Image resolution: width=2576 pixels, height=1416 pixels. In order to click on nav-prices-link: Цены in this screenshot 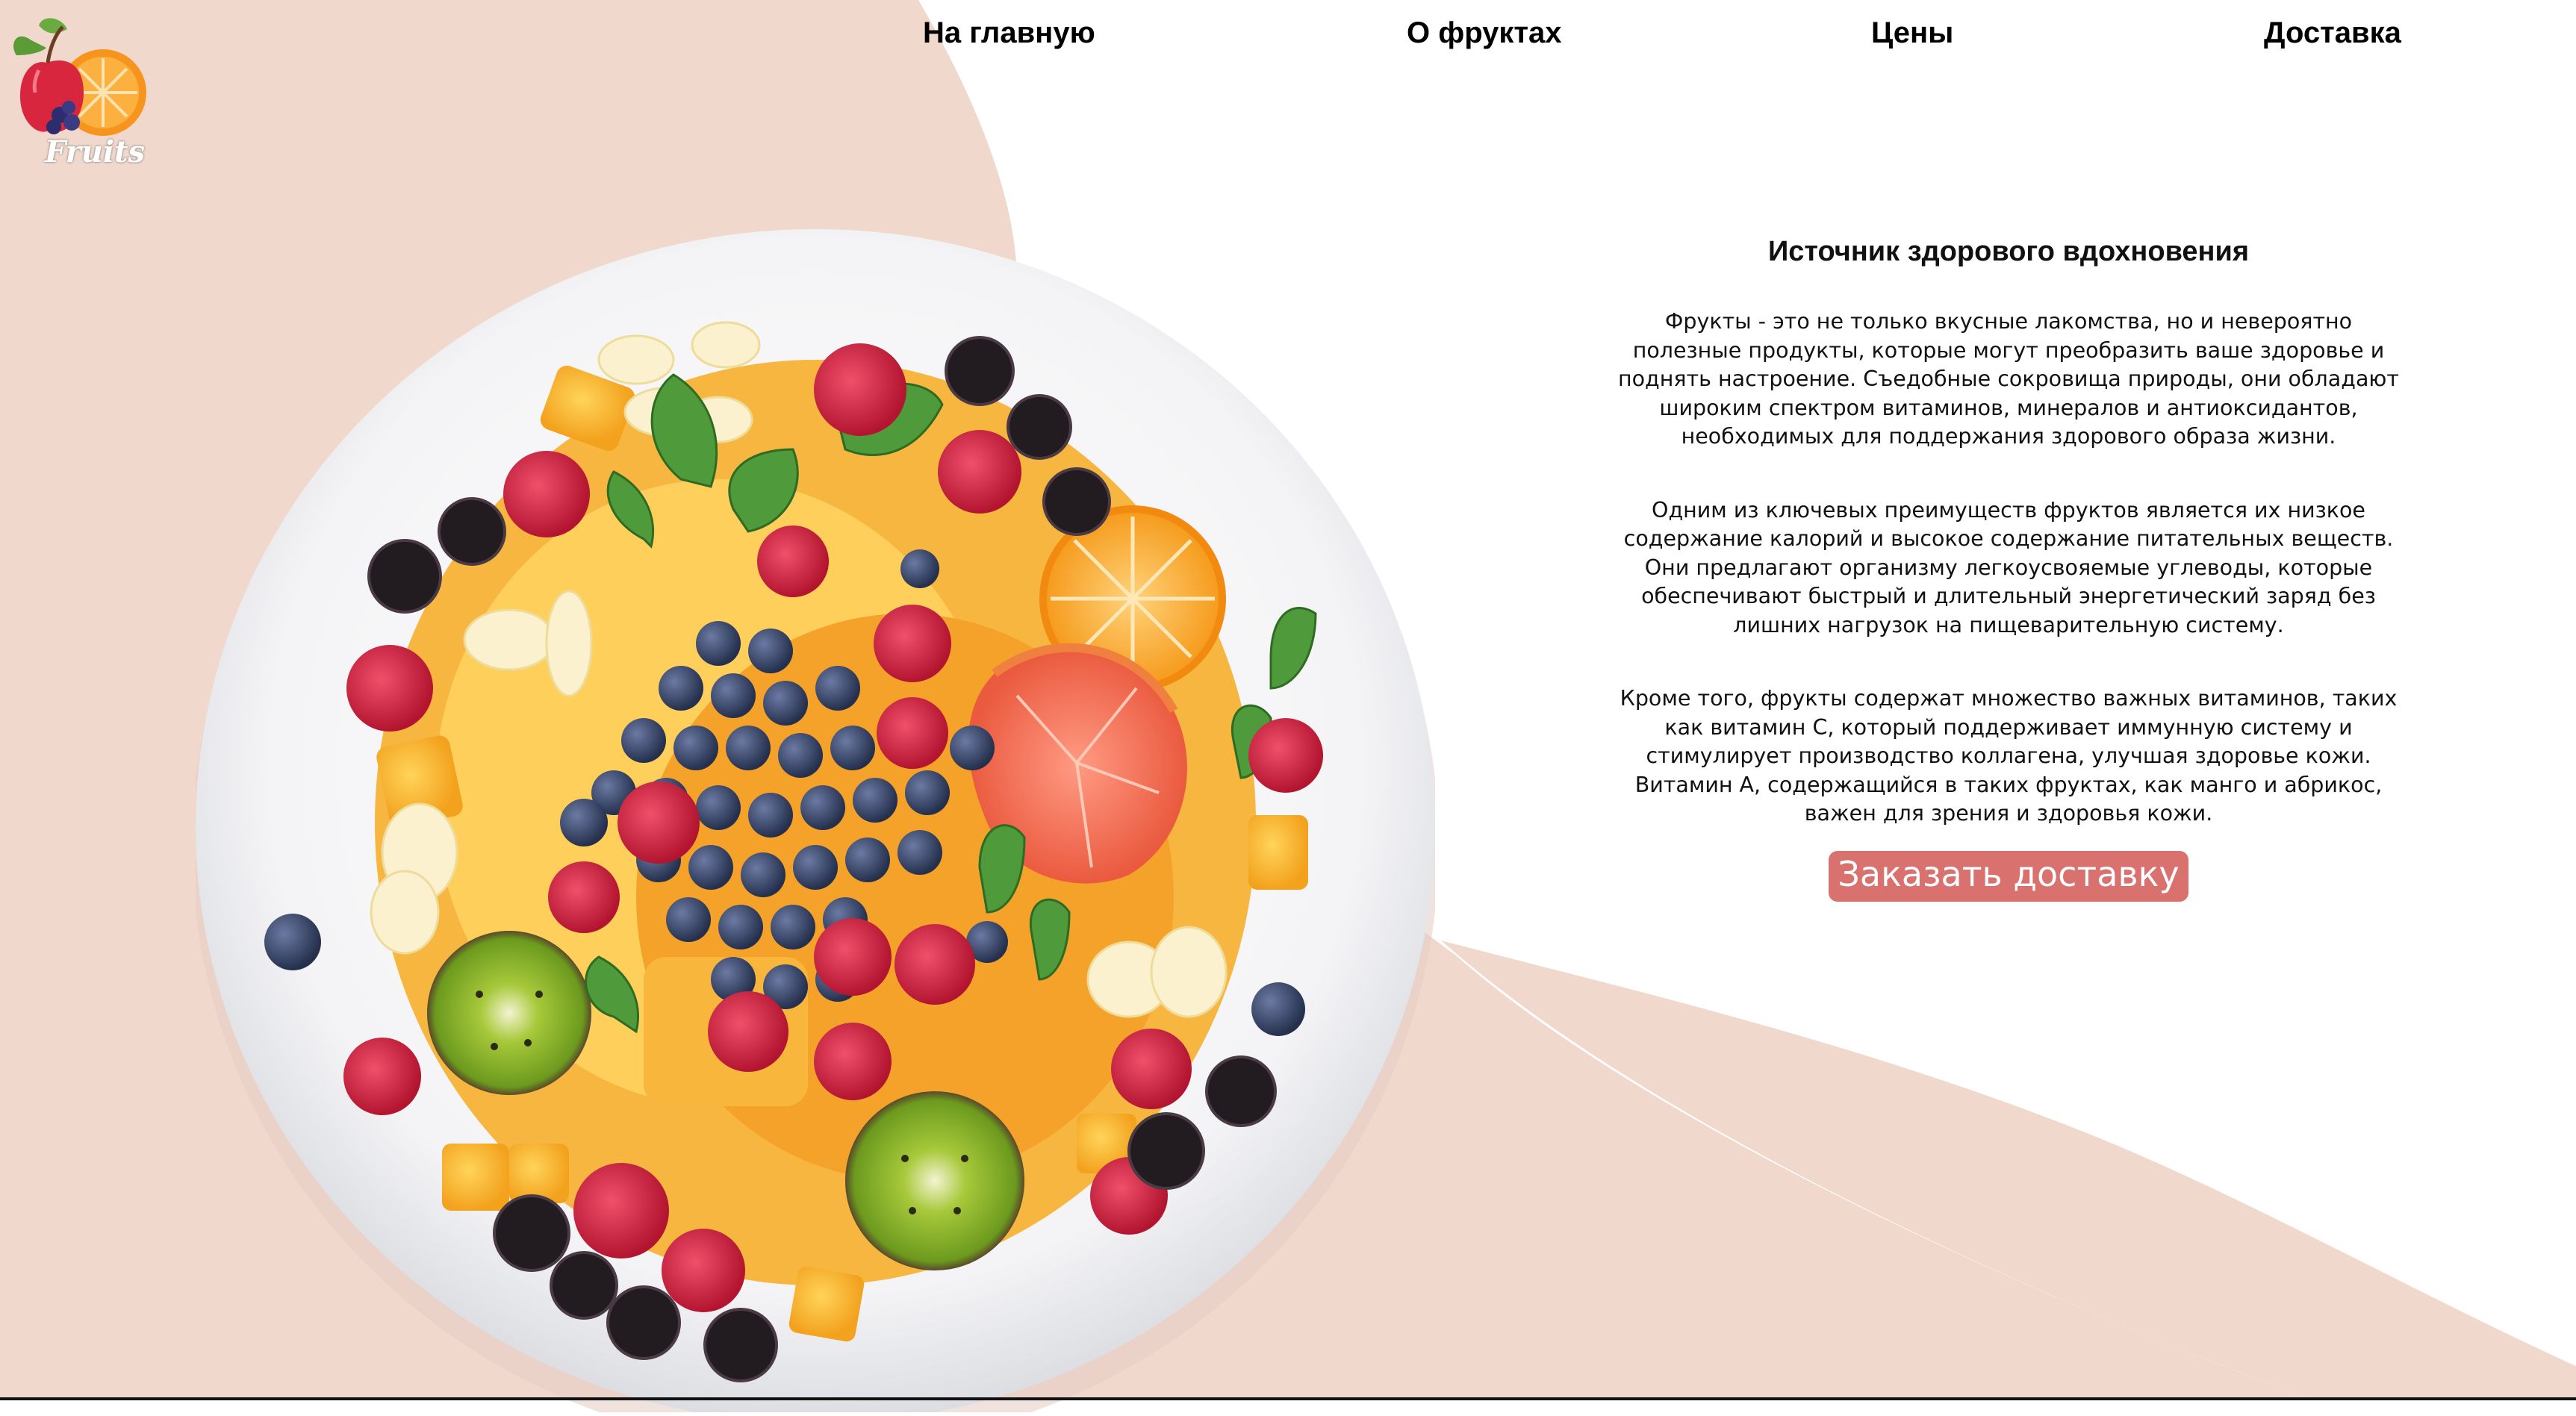, I will do `click(1912, 33)`.